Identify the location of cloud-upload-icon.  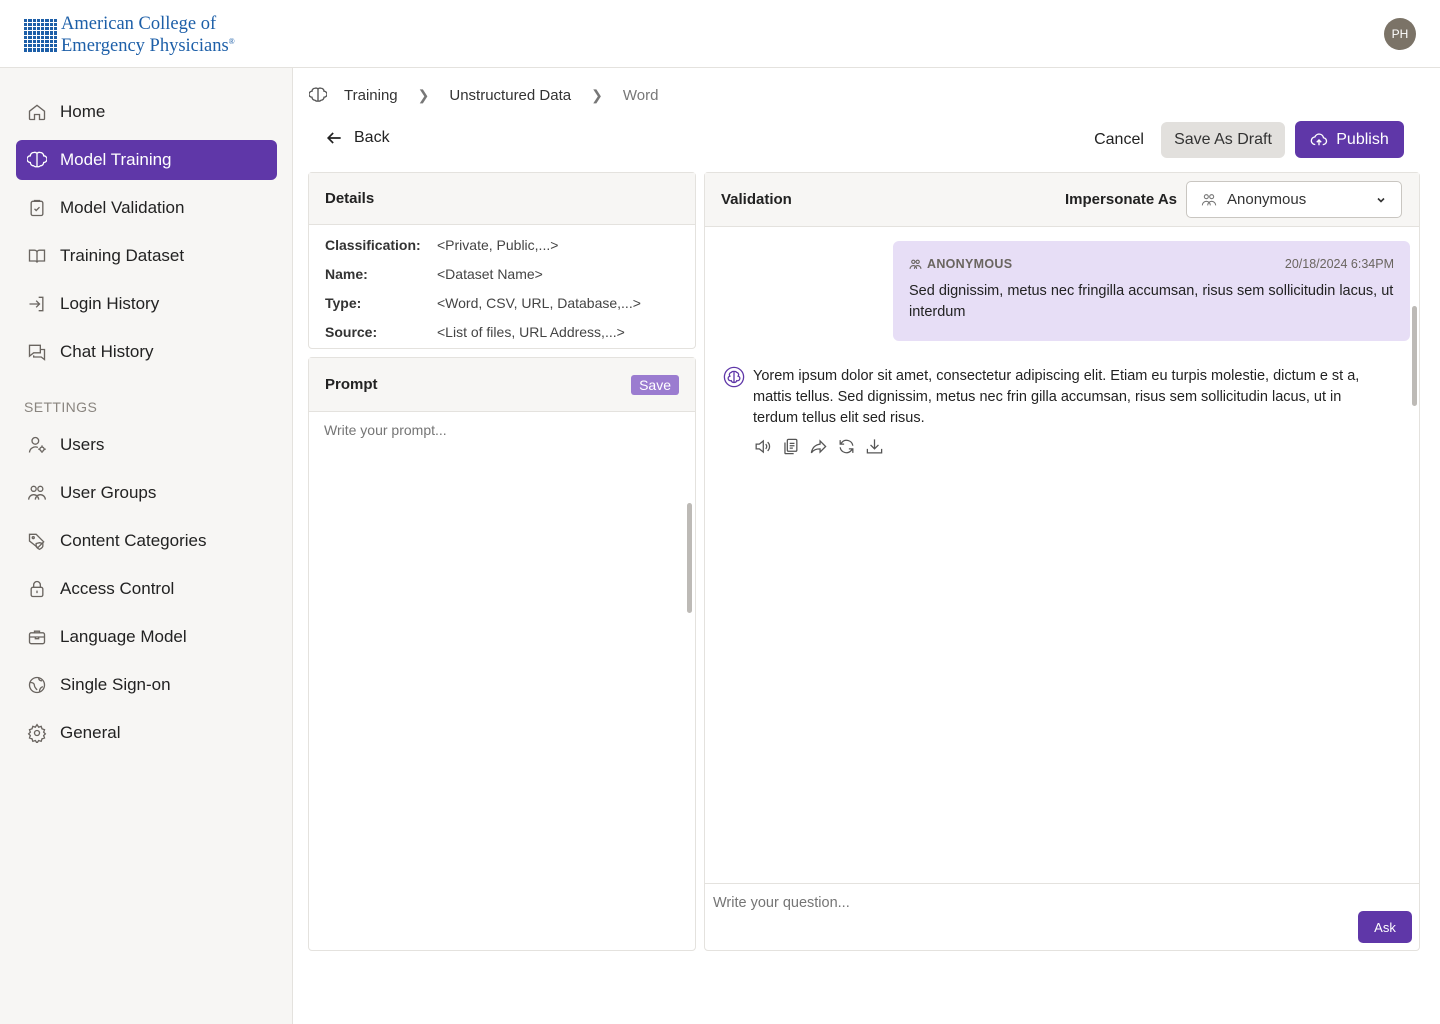
(1319, 138).